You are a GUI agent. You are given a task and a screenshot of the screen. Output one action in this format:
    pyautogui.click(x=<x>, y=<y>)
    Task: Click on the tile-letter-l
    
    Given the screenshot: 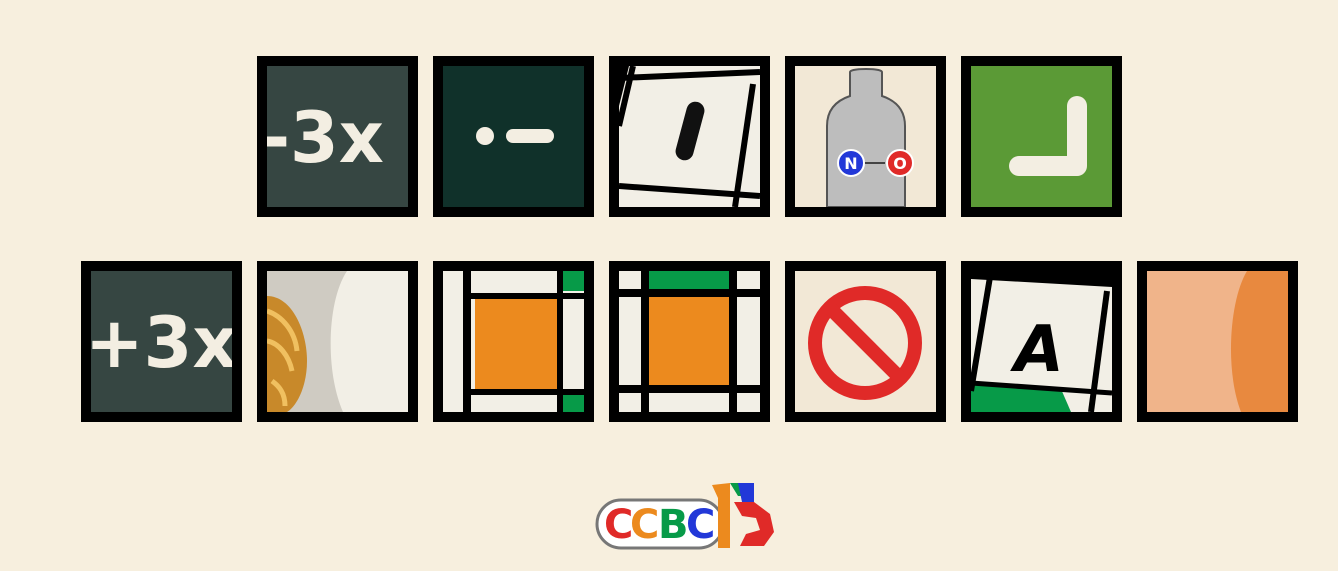 What is the action you would take?
    pyautogui.click(x=689, y=136)
    